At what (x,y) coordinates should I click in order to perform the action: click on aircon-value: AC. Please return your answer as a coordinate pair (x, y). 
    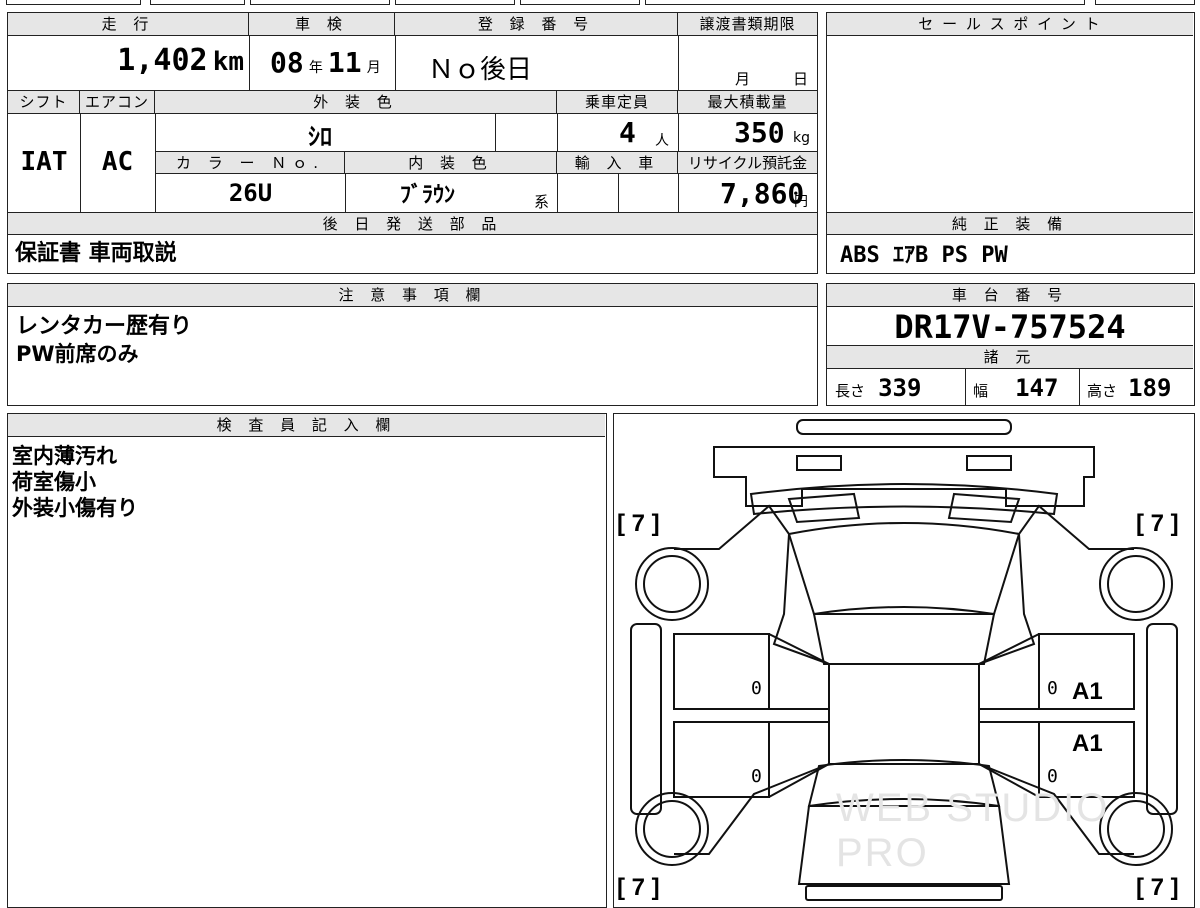
    Looking at the image, I should click on (117, 162).